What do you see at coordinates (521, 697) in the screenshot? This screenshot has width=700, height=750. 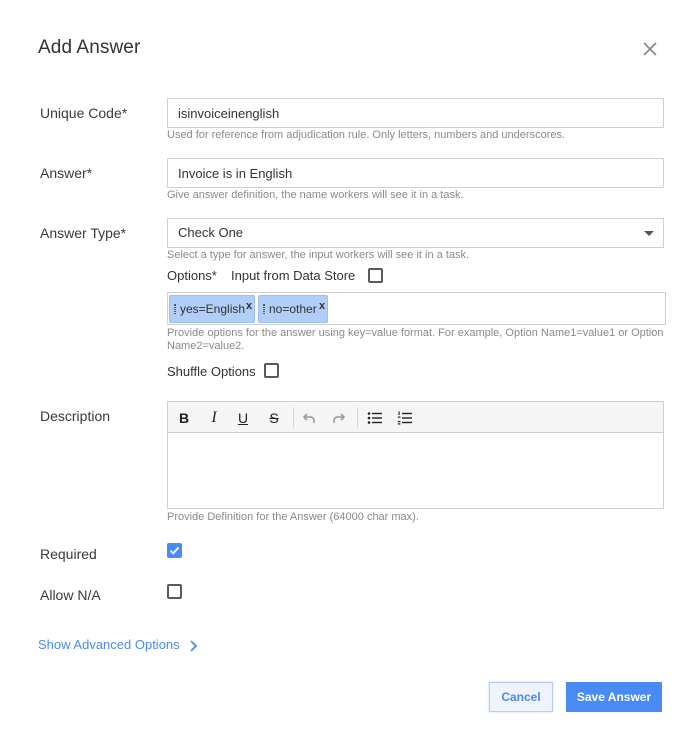 I see `cancel-button: Cancel` at bounding box center [521, 697].